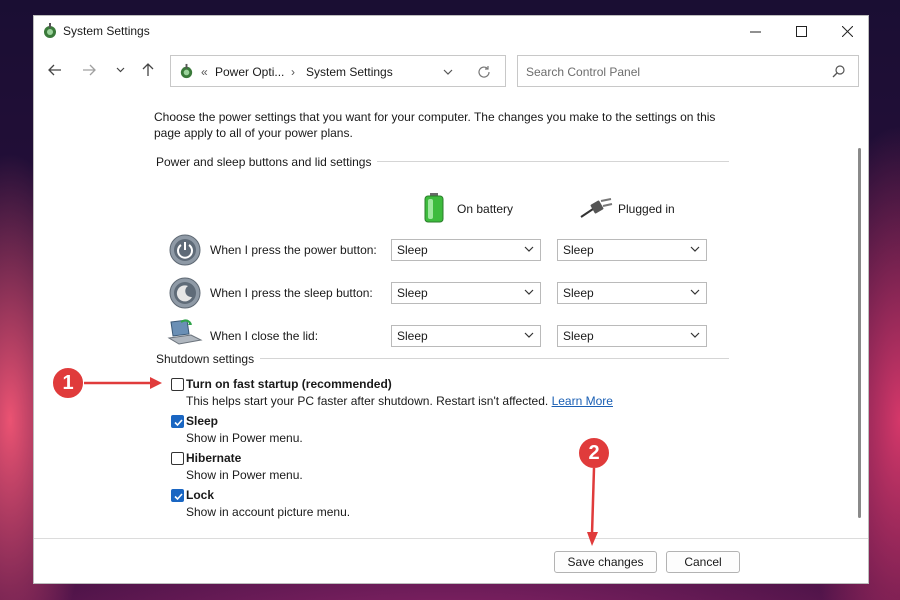  Describe the element at coordinates (466, 293) in the screenshot. I see `sleep-button-battery-select: Sleep` at that location.